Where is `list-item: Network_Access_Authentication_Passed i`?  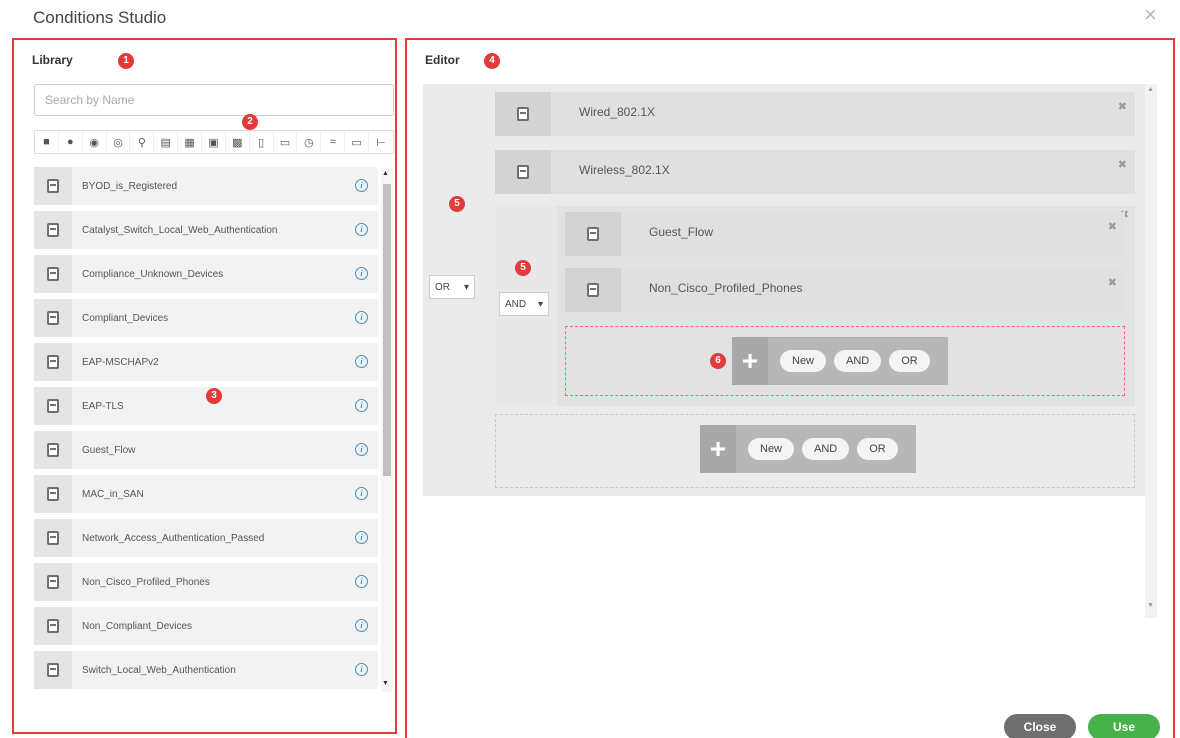 list-item: Network_Access_Authentication_Passed i is located at coordinates (206, 538).